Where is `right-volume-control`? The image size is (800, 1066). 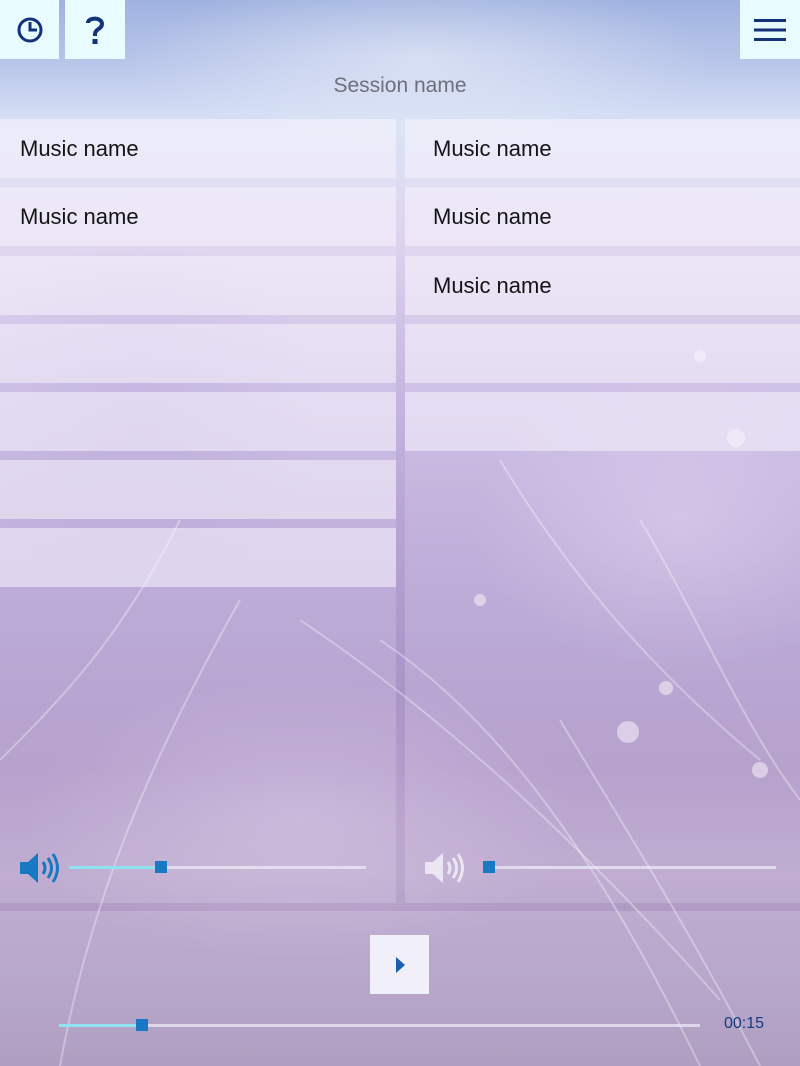
right-volume-control is located at coordinates (611, 868).